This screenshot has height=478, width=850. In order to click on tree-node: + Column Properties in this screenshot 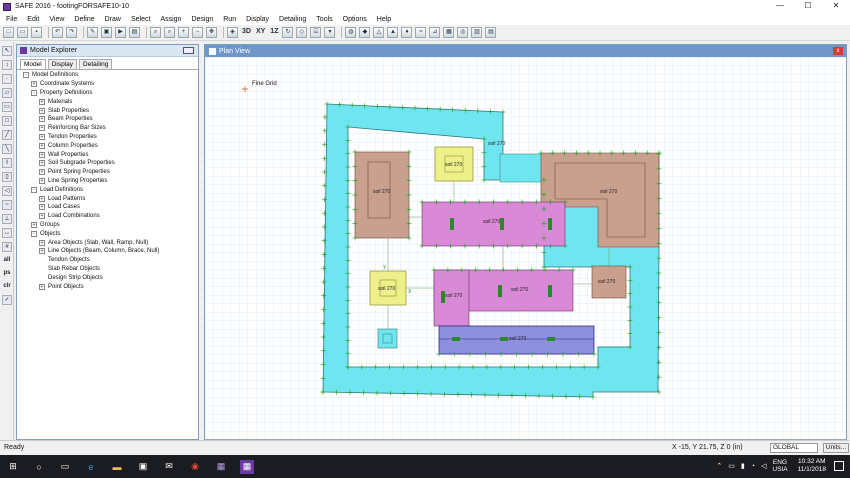, I will do `click(107, 145)`.